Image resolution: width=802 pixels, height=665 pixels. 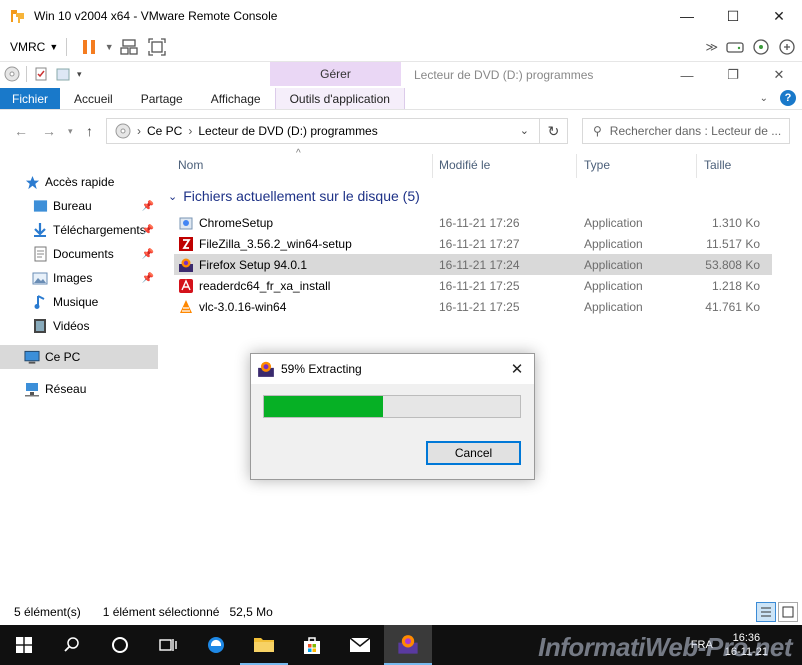 I want to click on chevron-down-icon: ⌄, so click(x=524, y=130).